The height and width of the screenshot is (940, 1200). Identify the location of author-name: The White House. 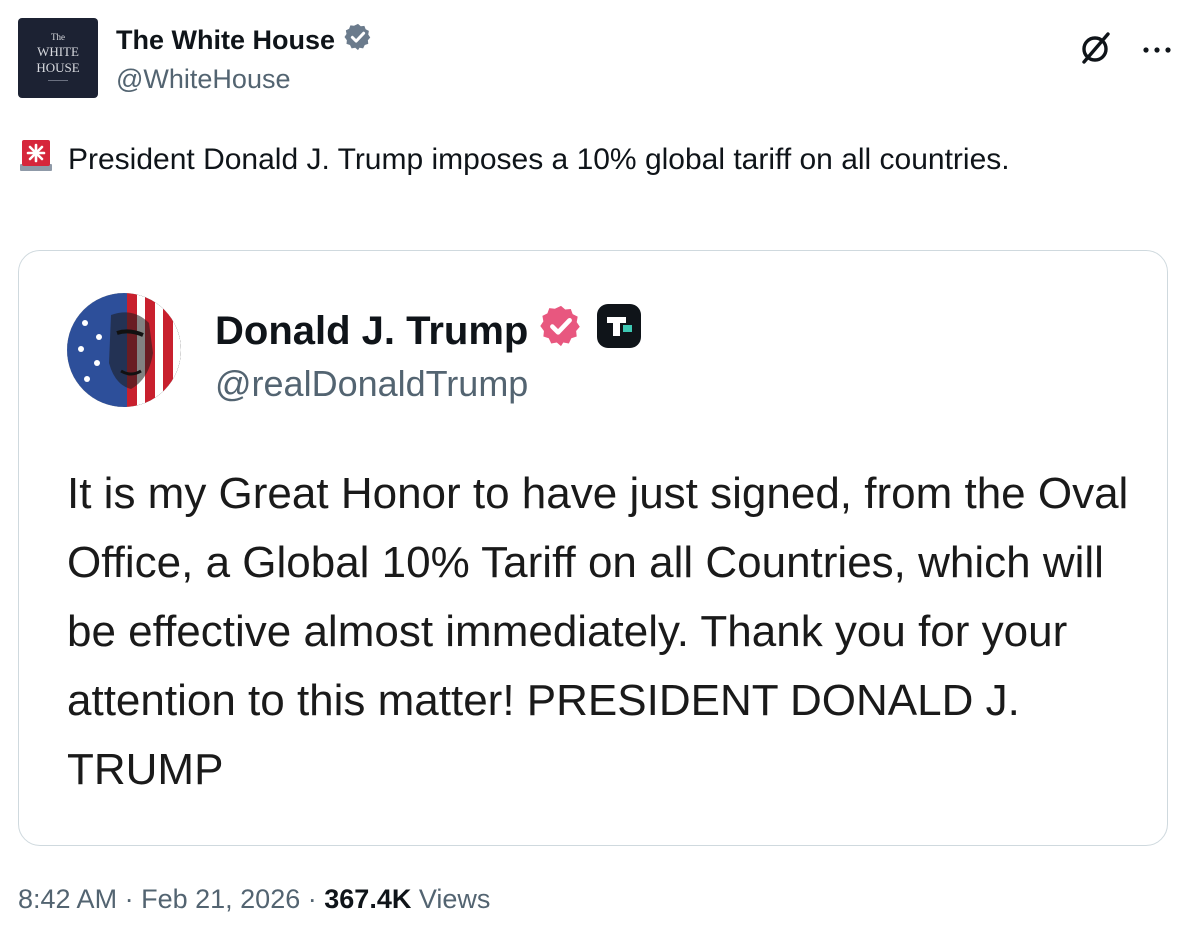
(225, 40).